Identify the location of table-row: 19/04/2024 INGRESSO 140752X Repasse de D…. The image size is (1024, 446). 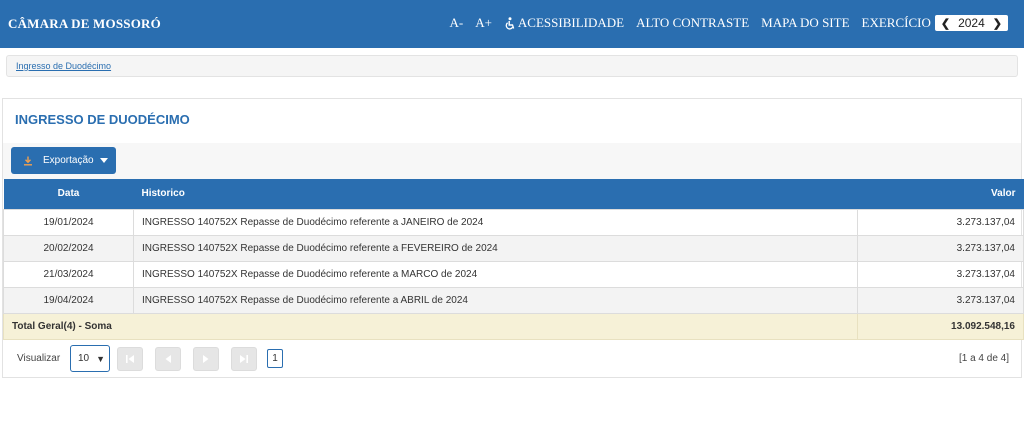
(513, 300).